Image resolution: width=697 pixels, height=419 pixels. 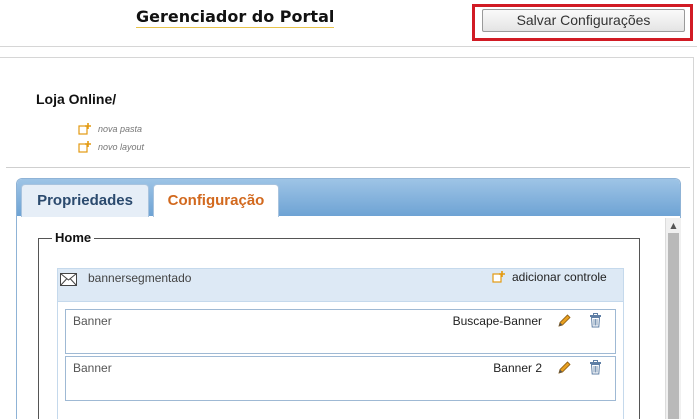 What do you see at coordinates (673, 326) in the screenshot?
I see `scroll-thumb` at bounding box center [673, 326].